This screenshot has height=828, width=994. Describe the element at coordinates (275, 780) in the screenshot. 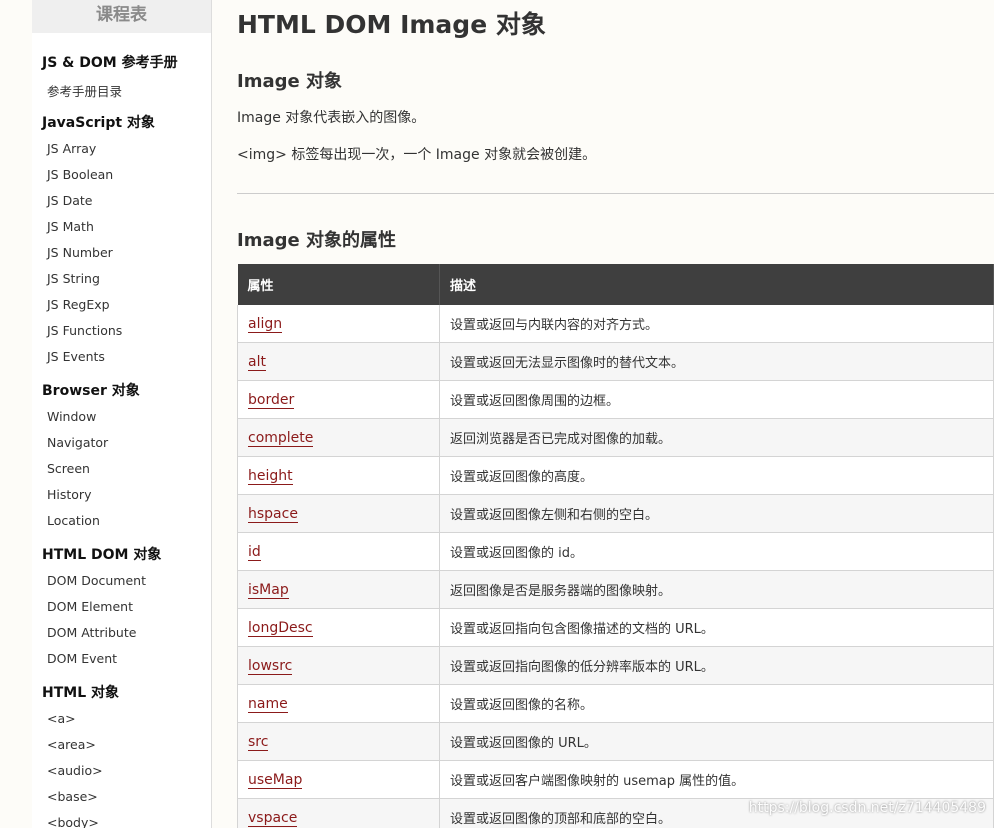

I see `property-link-usemap: useMap` at that location.